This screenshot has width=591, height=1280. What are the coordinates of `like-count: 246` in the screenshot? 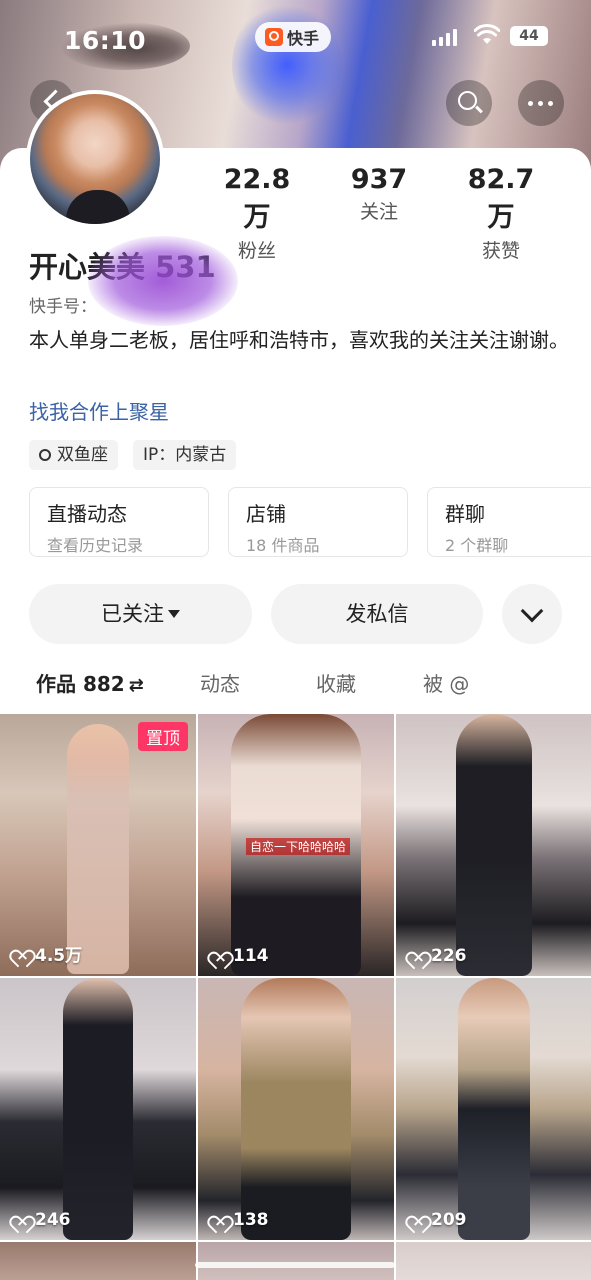 It's located at (41, 1220).